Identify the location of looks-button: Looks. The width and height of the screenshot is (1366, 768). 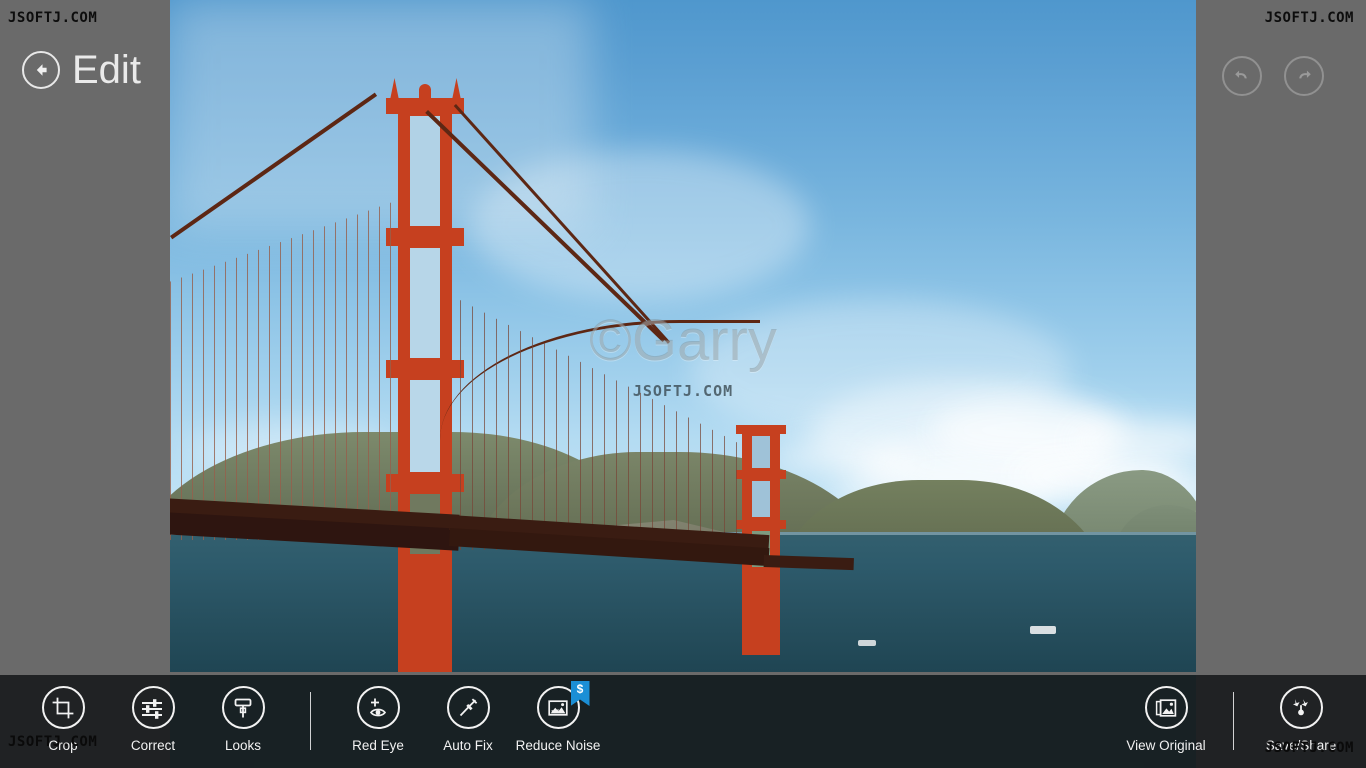
(243, 721).